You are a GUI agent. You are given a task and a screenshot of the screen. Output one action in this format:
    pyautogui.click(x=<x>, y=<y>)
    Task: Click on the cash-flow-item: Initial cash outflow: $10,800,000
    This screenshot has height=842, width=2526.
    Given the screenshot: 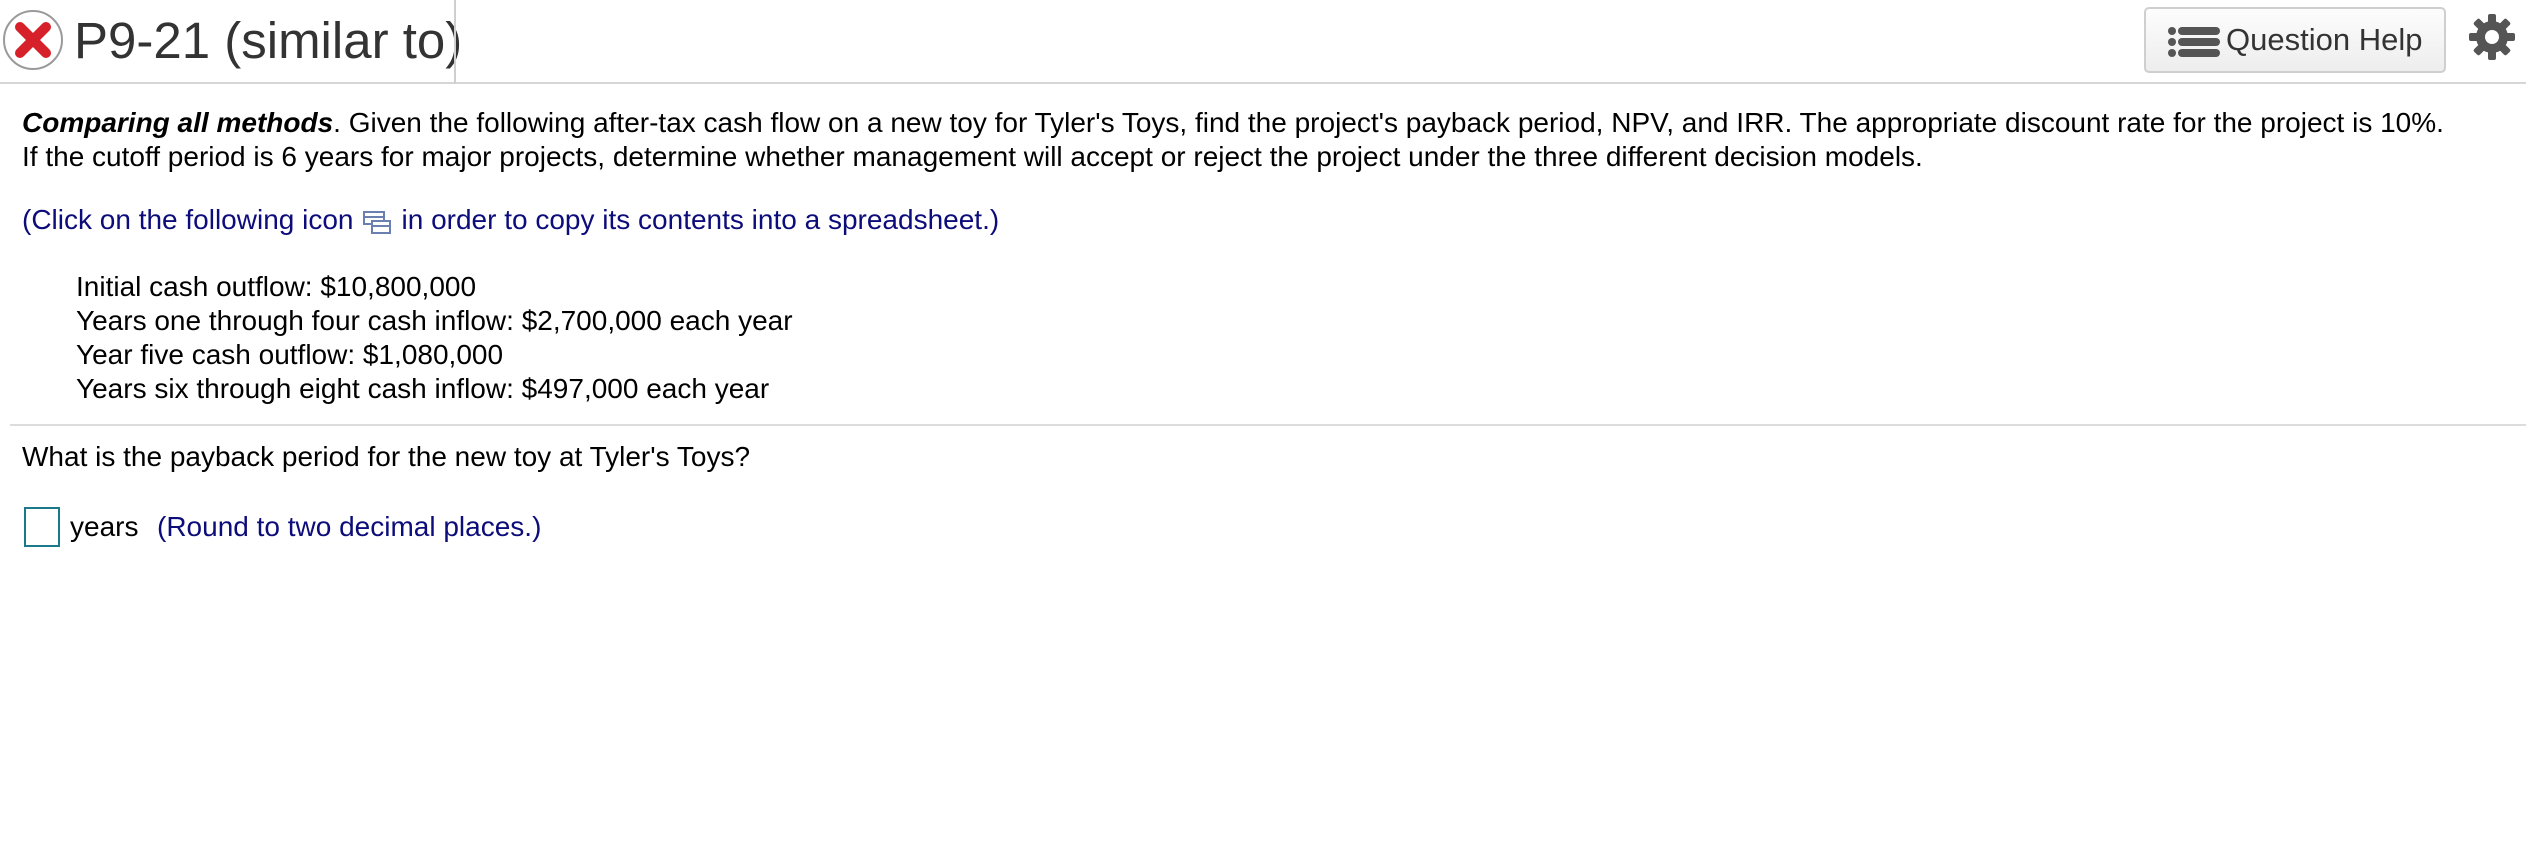 What is the action you would take?
    pyautogui.click(x=276, y=286)
    